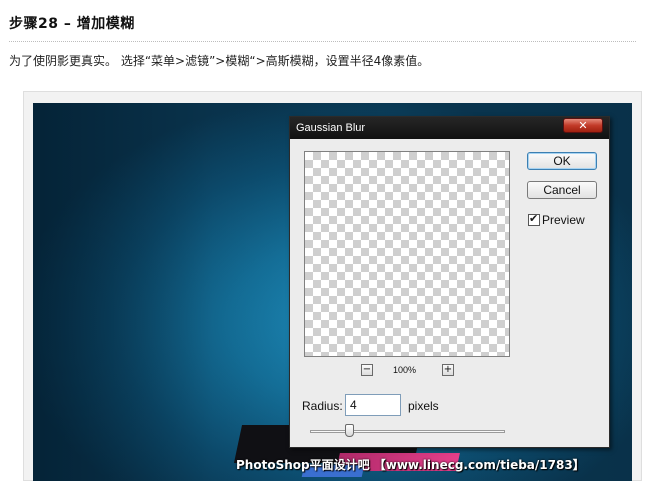  Describe the element at coordinates (72, 24) in the screenshot. I see `step-title: 步骤28 – 增加模糊` at that location.